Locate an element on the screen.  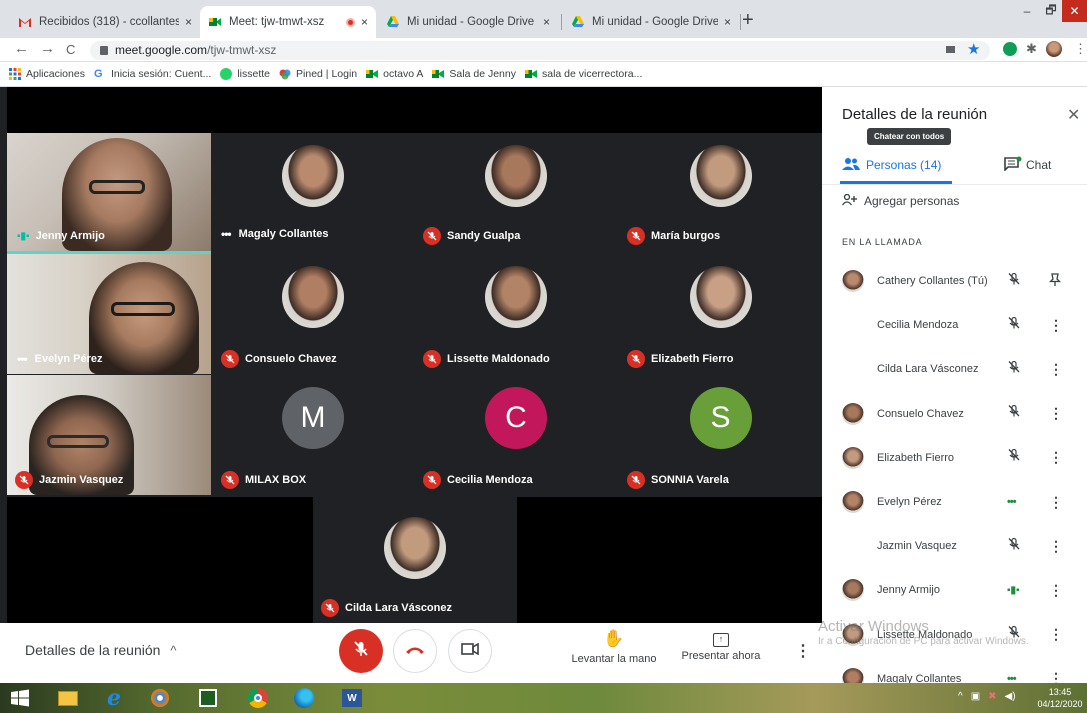
participant-list-item: Jazmin Vasquez ⋮ is located at coordinates (954, 546).